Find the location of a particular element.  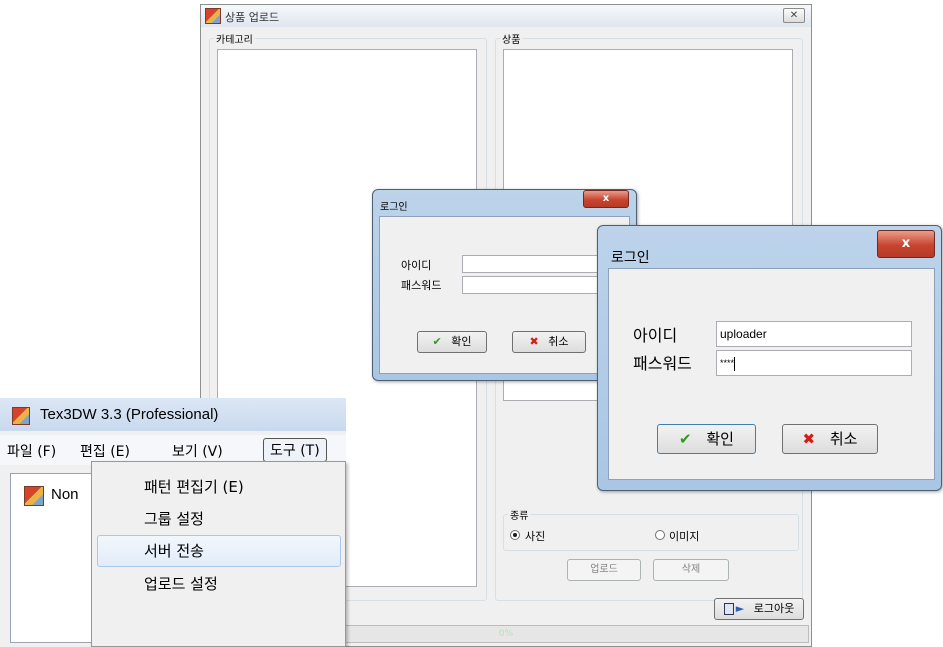

login-large-close-button: x is located at coordinates (906, 244).